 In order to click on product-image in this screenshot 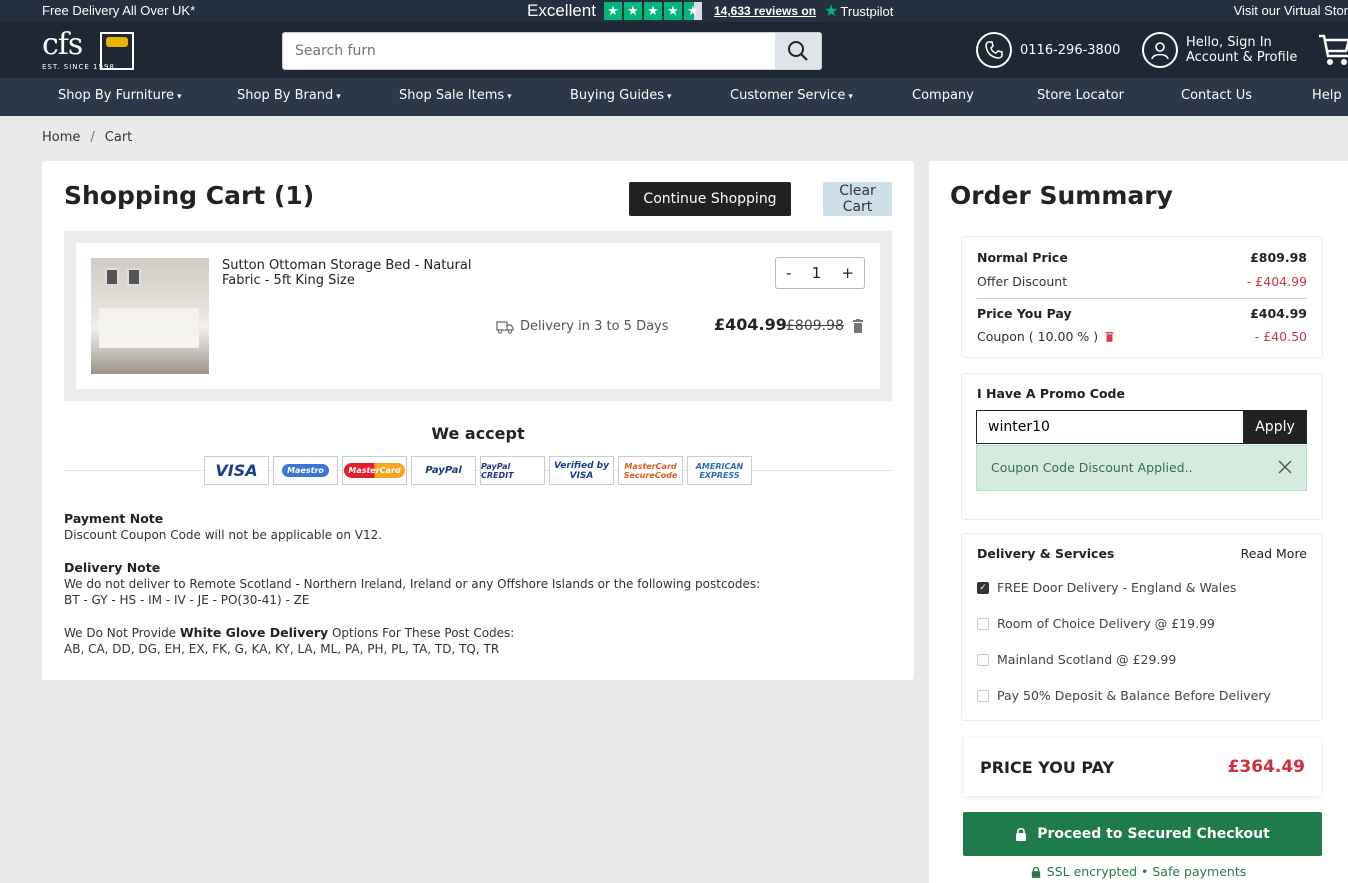, I will do `click(150, 316)`.